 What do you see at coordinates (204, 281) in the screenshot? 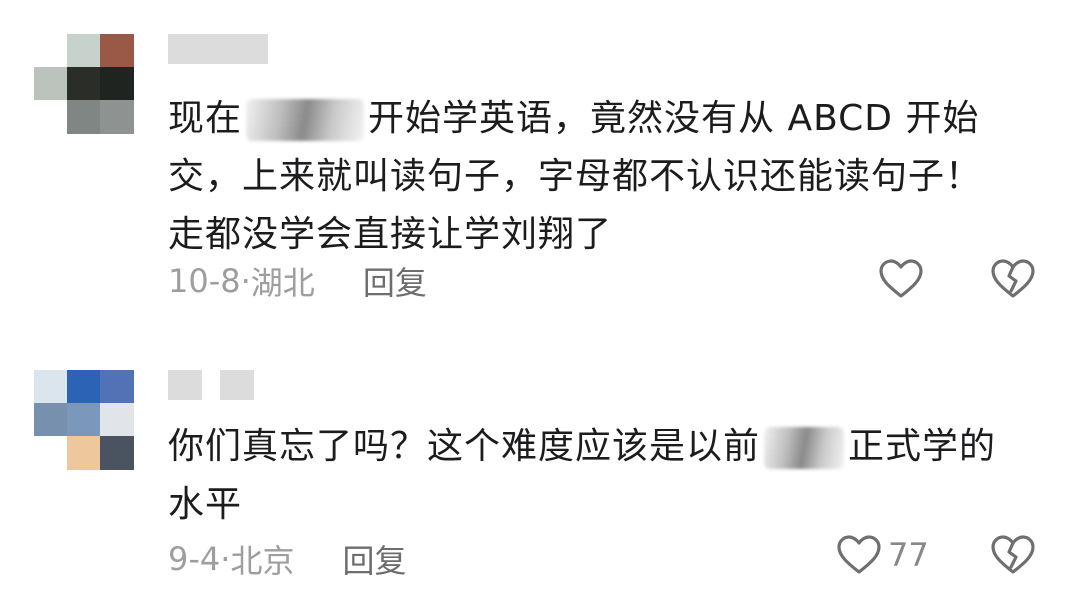
I see `comment-date: 10-8` at bounding box center [204, 281].